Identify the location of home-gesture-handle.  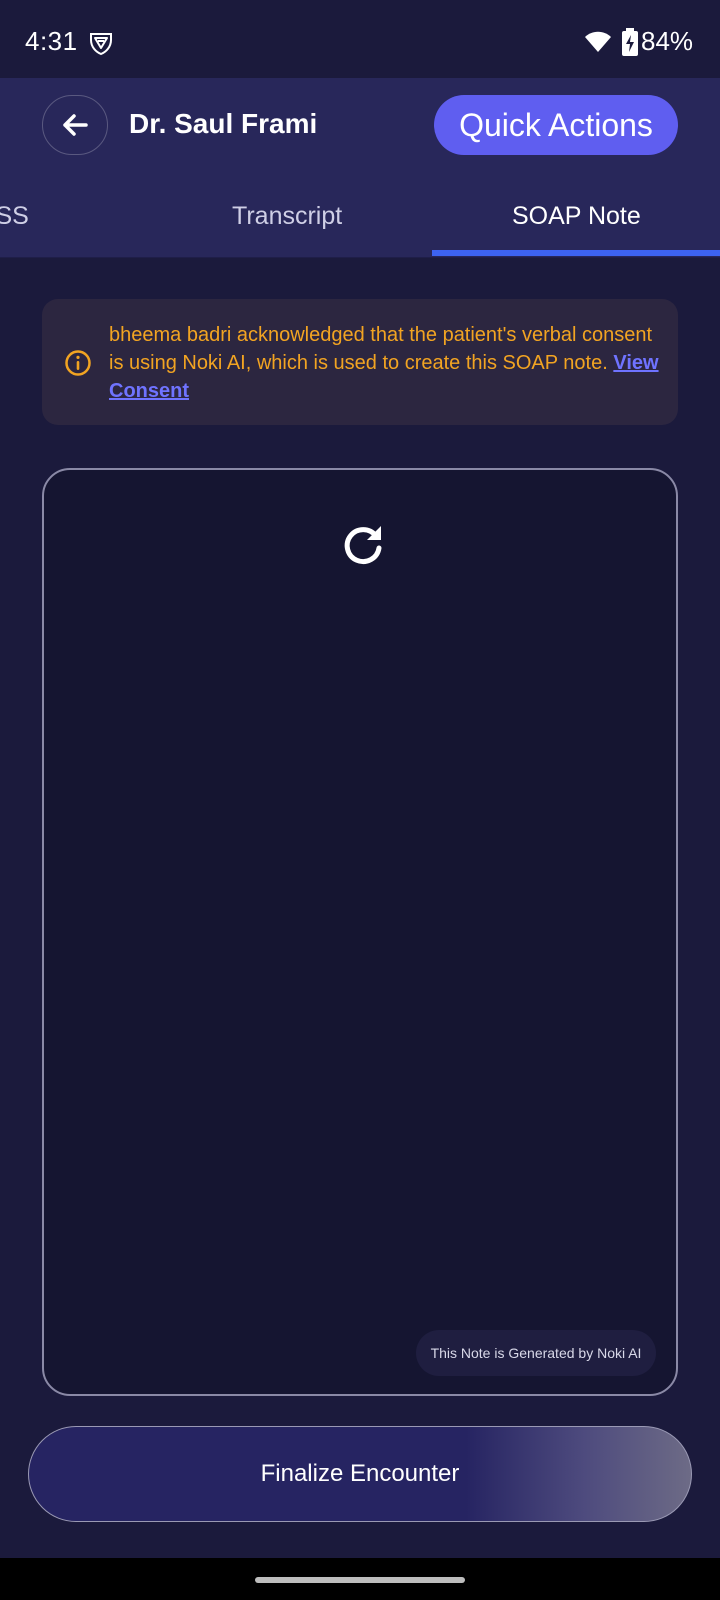
(360, 1580).